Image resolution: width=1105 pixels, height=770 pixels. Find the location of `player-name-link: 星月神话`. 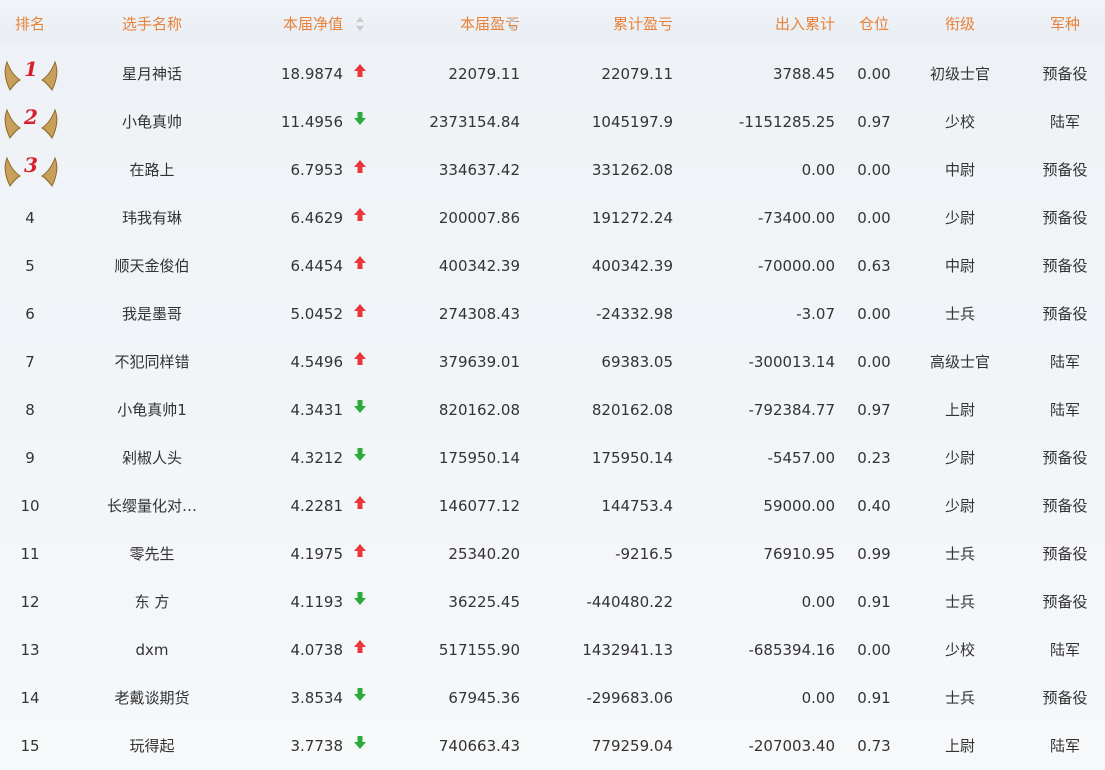

player-name-link: 星月神话 is located at coordinates (152, 74).